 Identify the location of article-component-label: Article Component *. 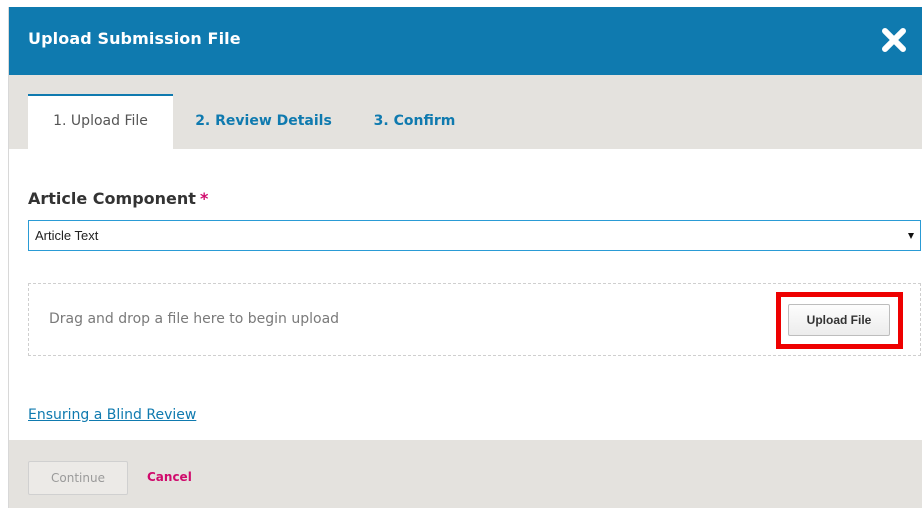
(118, 198).